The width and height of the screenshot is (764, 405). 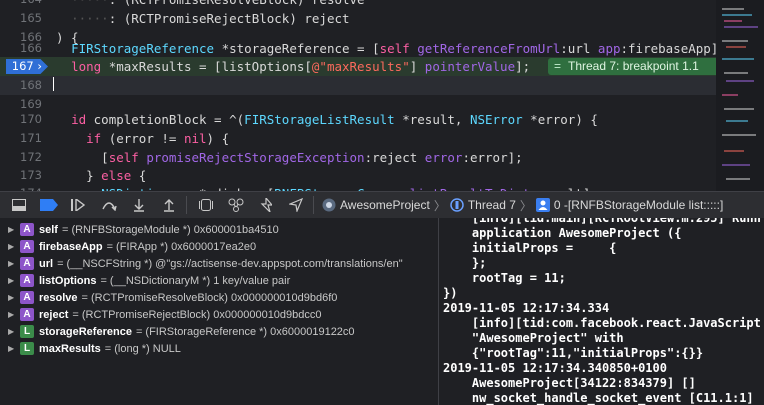 What do you see at coordinates (31, 157) in the screenshot?
I see `line-number: 172` at bounding box center [31, 157].